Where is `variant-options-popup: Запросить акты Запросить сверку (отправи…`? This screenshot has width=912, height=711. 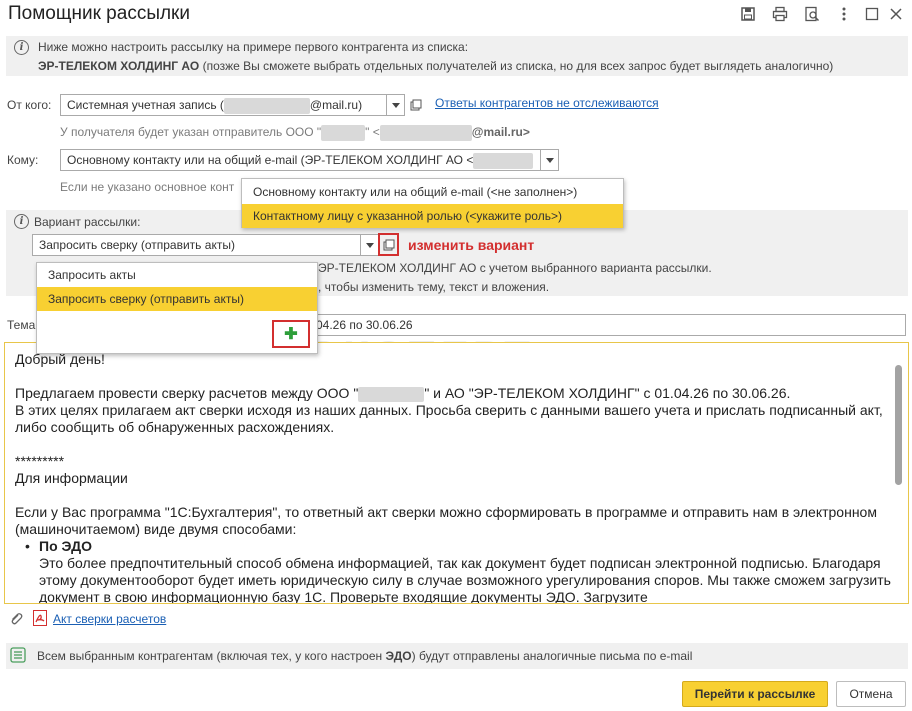
variant-options-popup: Запросить акты Запросить сверку (отправи… is located at coordinates (177, 308).